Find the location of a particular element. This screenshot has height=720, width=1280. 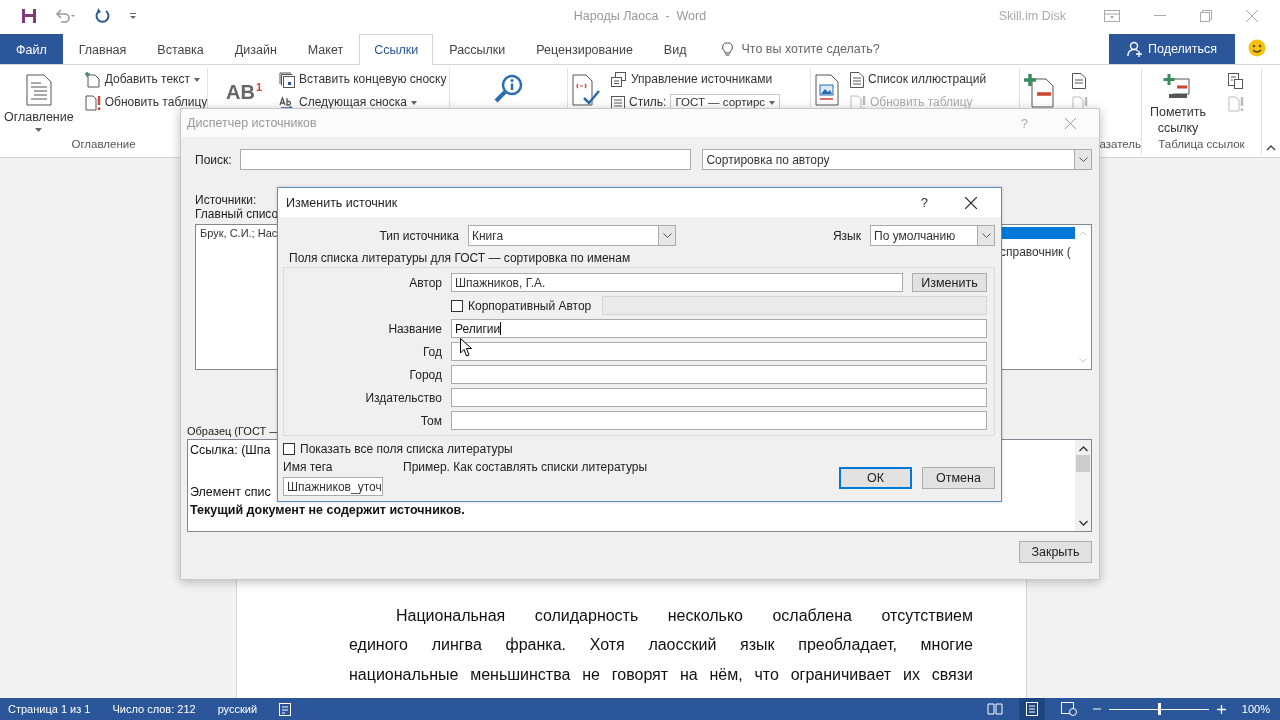

customize-toolbar-icon is located at coordinates (133, 16).